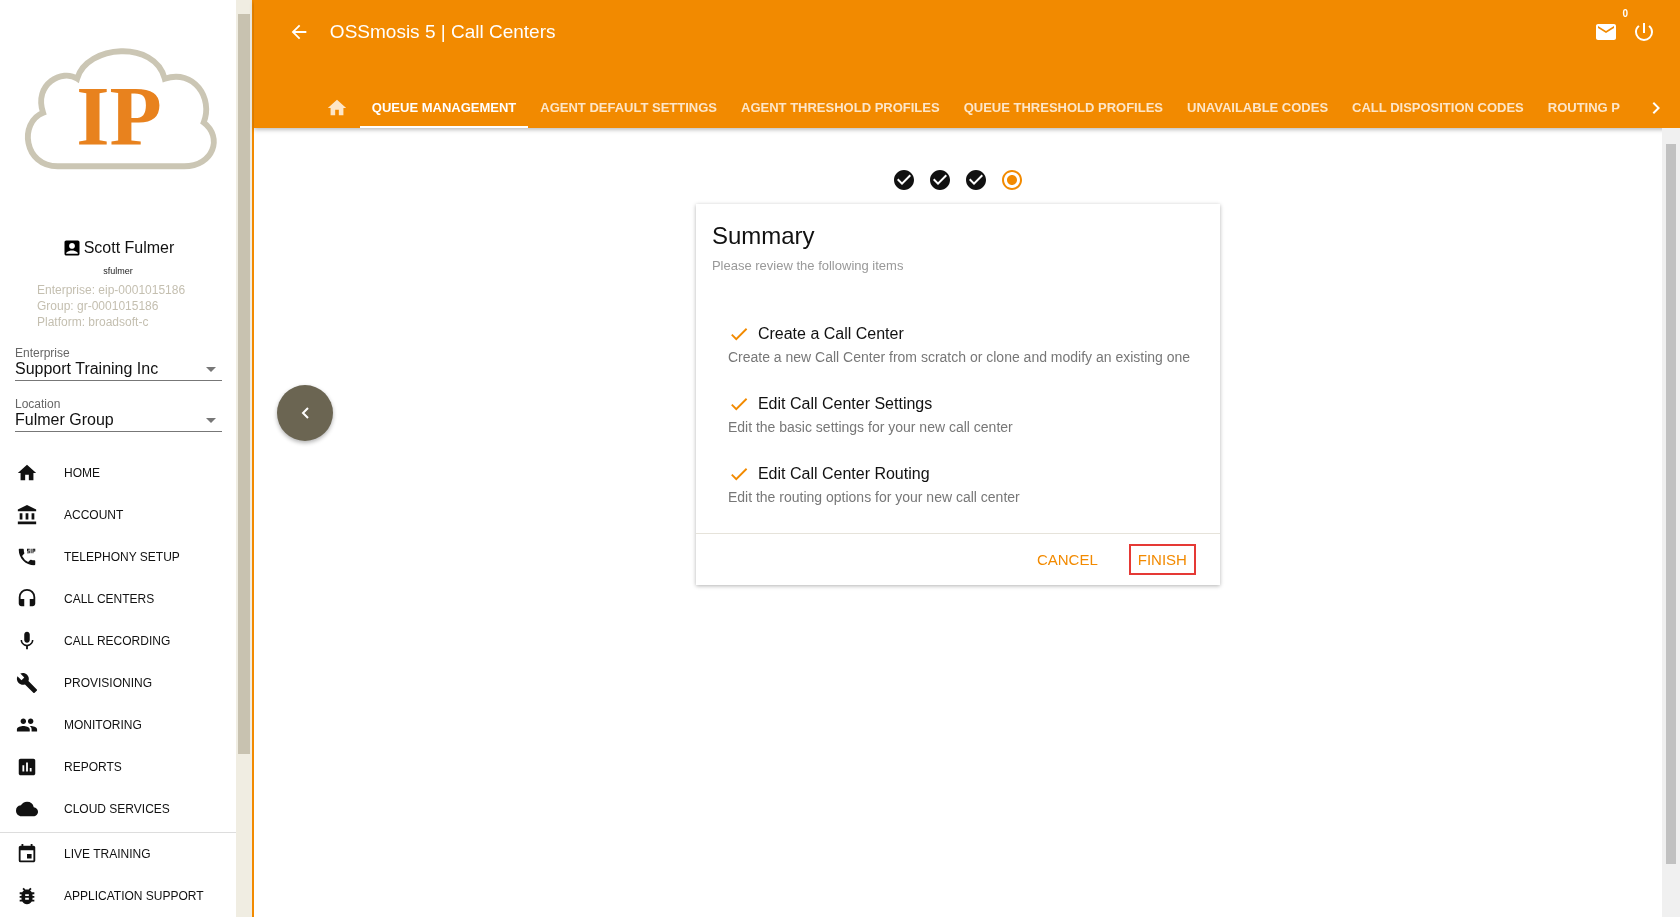 This screenshot has width=1680, height=917. What do you see at coordinates (830, 334) in the screenshot?
I see `item-title: Create a Call Center` at bounding box center [830, 334].